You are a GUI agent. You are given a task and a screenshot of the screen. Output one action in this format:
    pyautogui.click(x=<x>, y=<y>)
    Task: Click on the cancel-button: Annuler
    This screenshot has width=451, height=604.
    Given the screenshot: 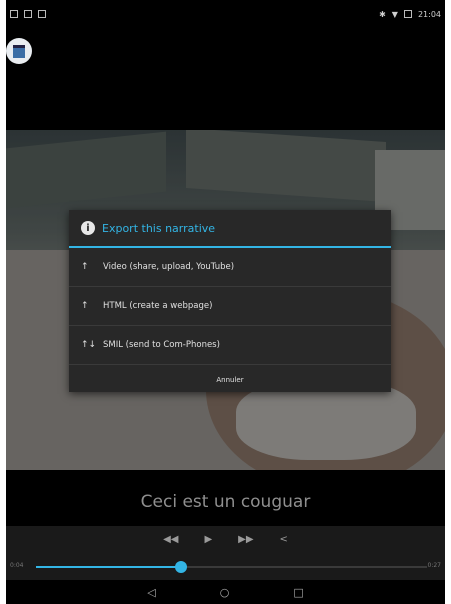 What is the action you would take?
    pyautogui.click(x=230, y=379)
    